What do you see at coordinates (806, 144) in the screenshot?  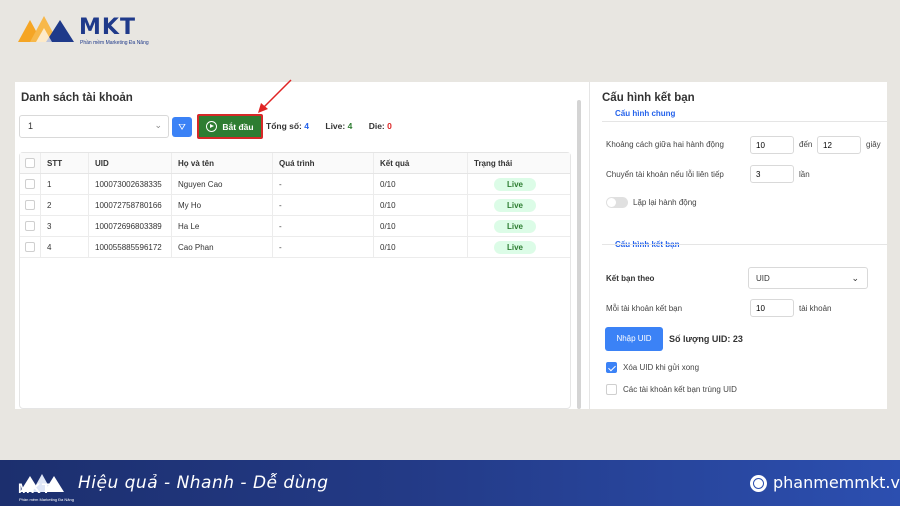 I see `delay-to-label: đến` at bounding box center [806, 144].